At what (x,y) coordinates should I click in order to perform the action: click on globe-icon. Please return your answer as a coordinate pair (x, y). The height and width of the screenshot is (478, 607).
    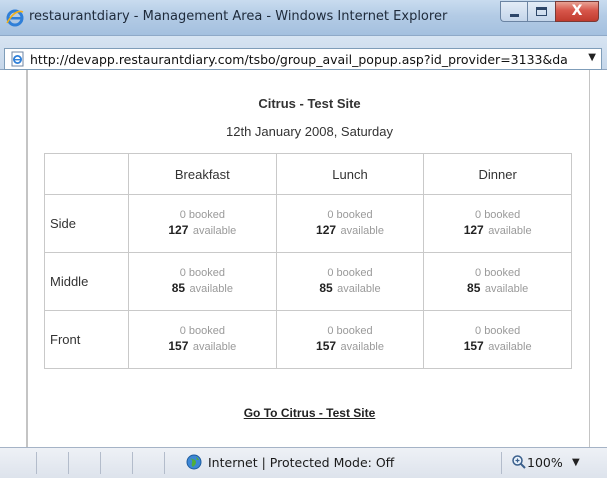
    Looking at the image, I should click on (194, 462).